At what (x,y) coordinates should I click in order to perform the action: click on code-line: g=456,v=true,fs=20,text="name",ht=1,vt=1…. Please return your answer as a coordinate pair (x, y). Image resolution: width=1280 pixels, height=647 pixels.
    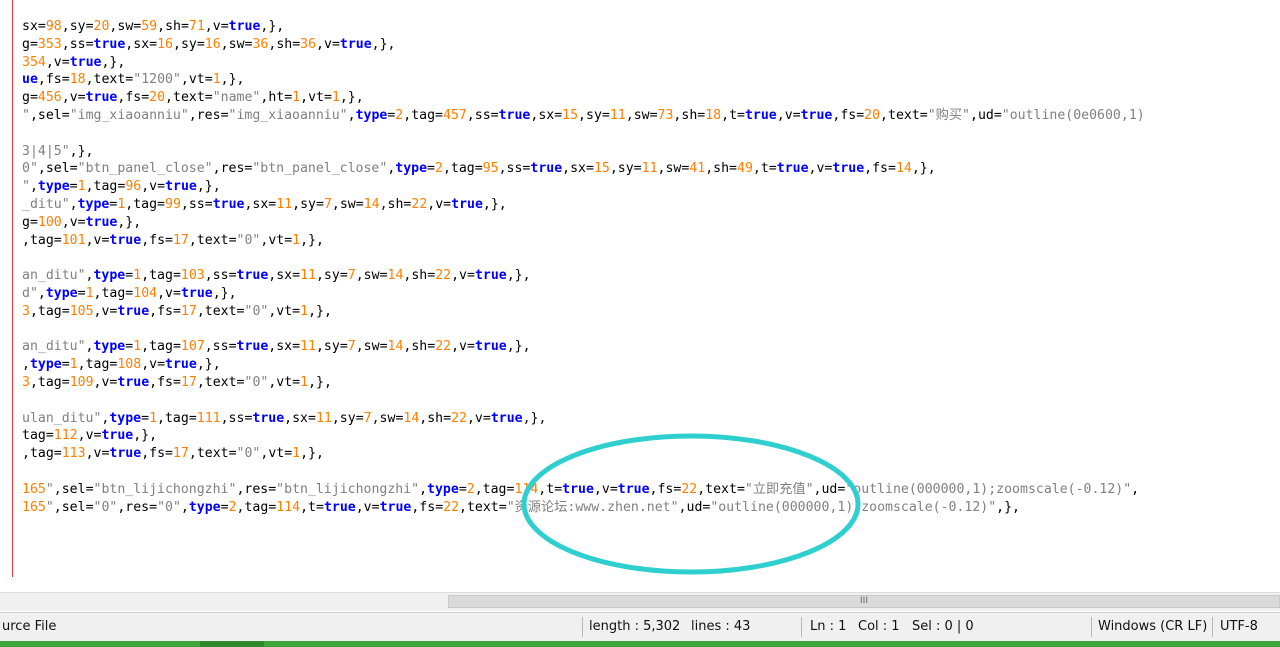
    Looking at the image, I should click on (583, 98).